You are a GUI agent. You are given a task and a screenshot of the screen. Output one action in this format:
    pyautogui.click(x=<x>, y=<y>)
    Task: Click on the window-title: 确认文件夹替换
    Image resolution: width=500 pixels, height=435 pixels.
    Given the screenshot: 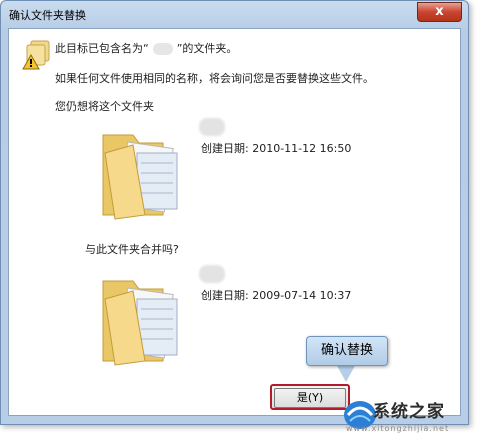 What is the action you would take?
    pyautogui.click(x=47, y=15)
    